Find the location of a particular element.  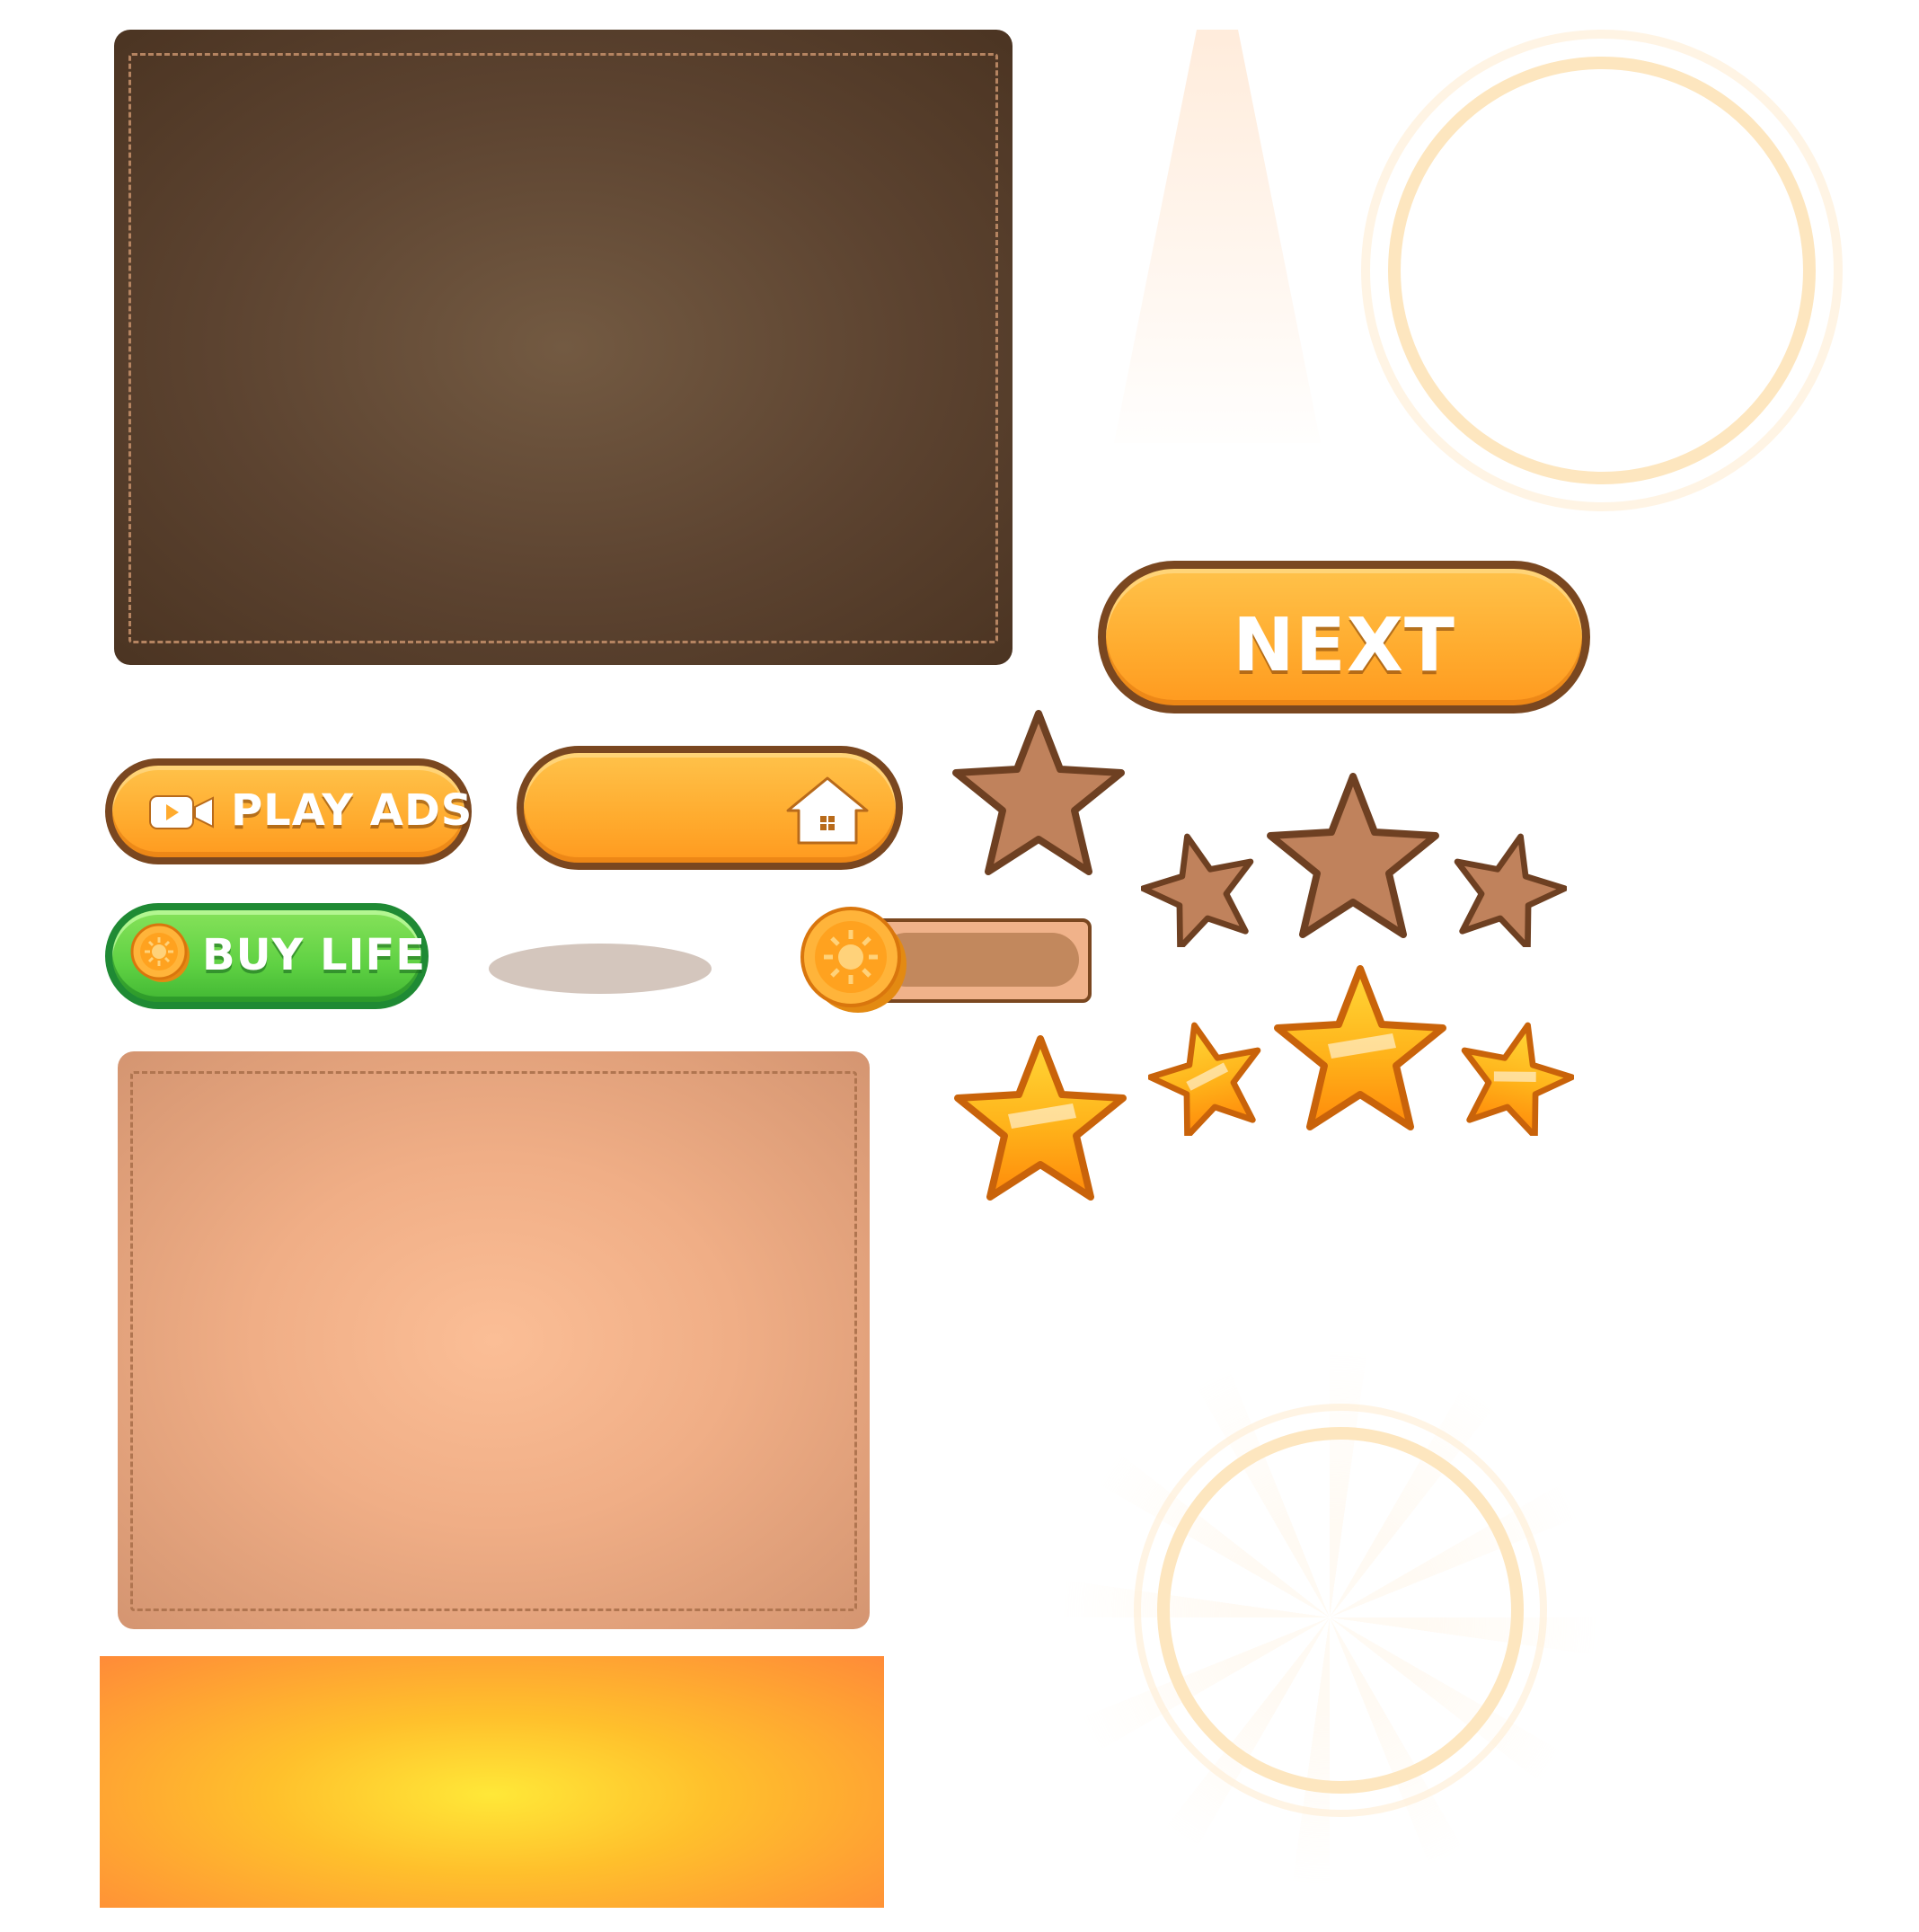

buy-life-label: BUY LIFE is located at coordinates (314, 955).